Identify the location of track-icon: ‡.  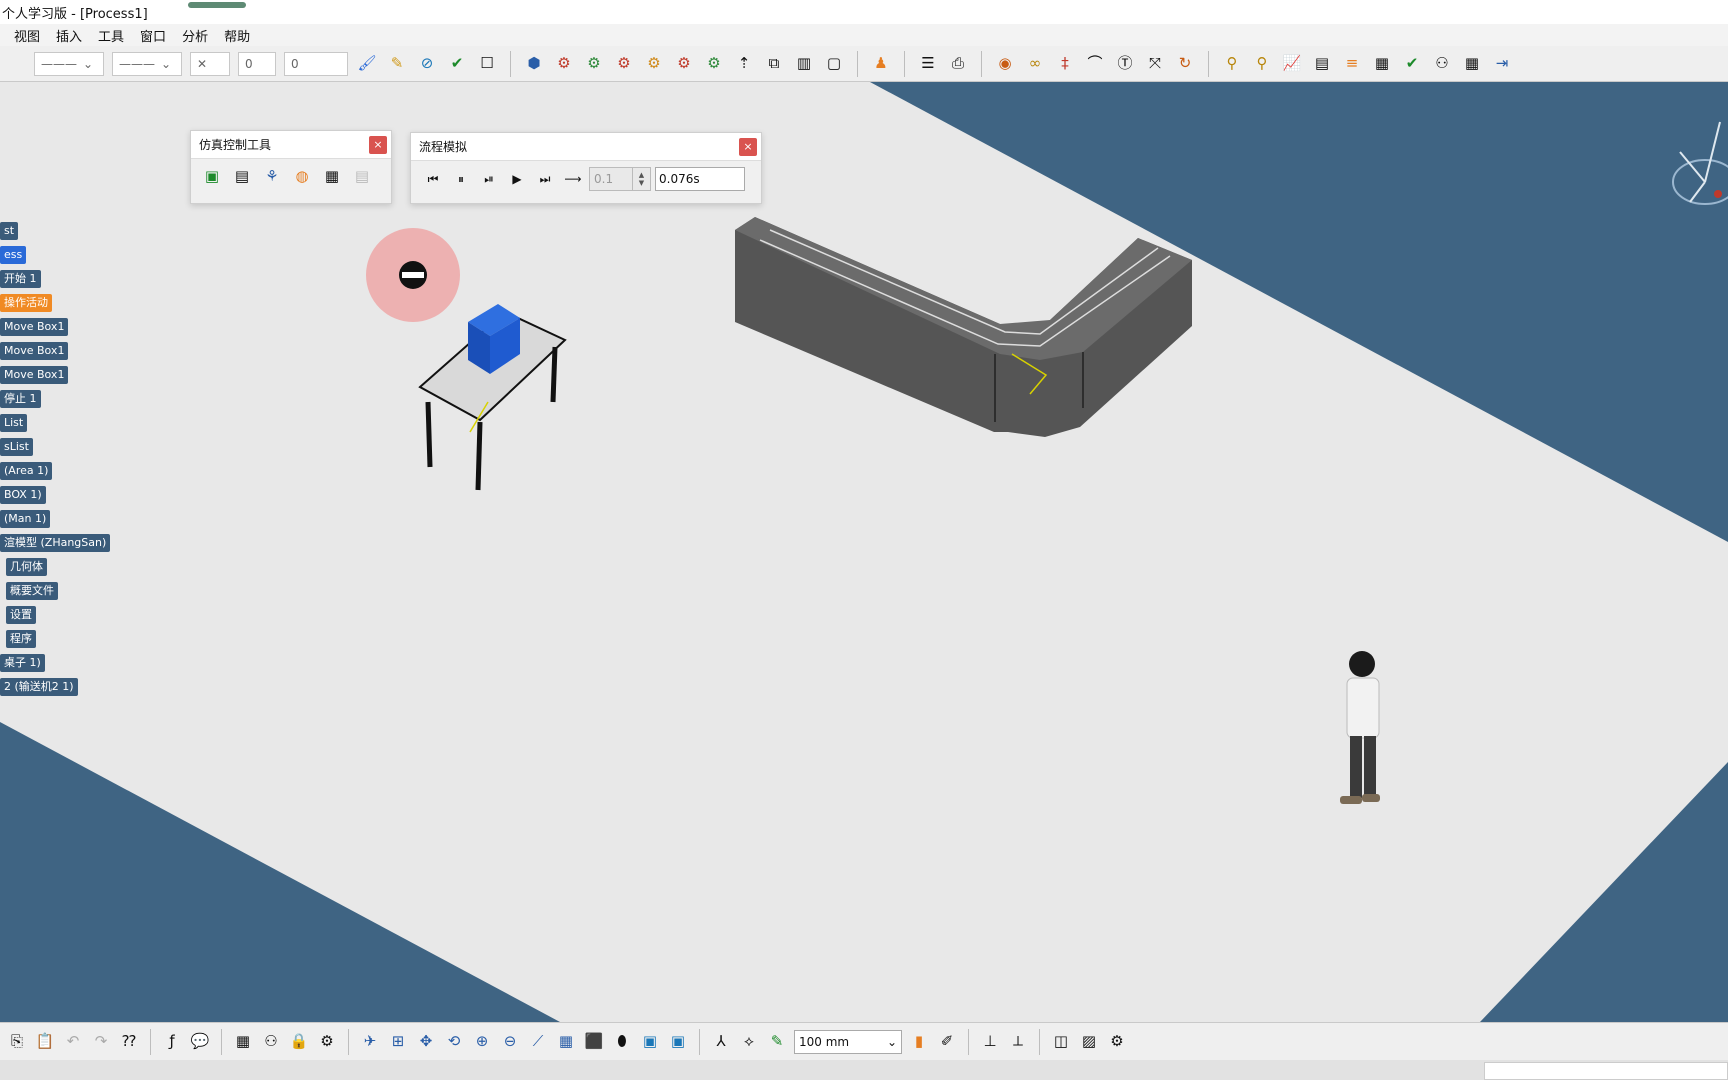
(1065, 64).